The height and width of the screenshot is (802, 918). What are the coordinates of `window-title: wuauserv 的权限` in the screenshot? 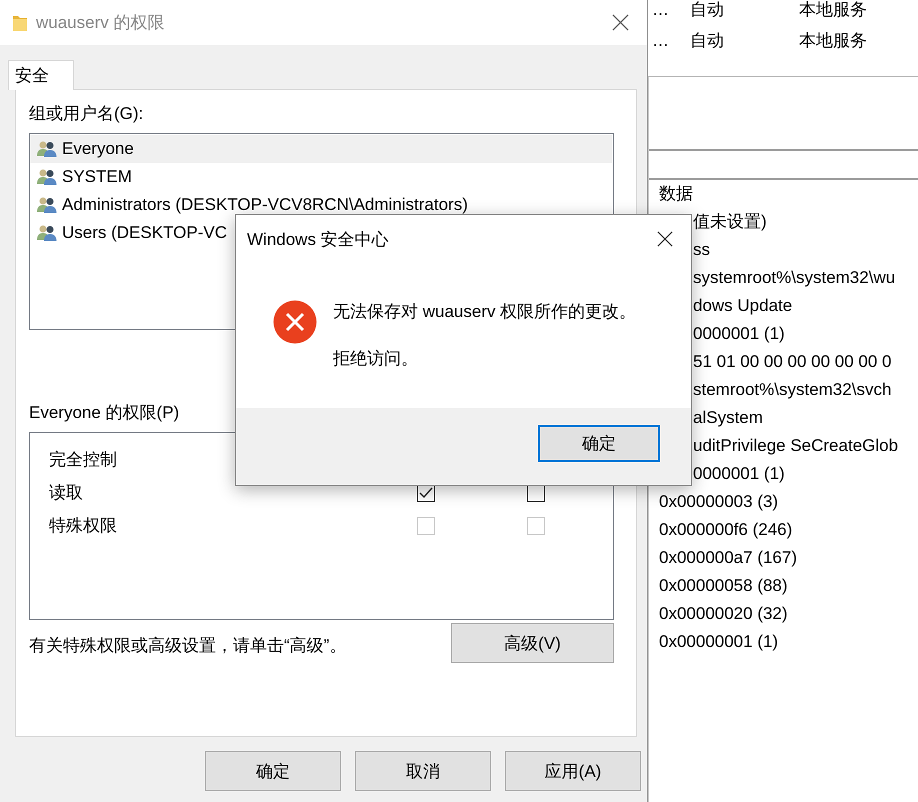 It's located at (101, 23).